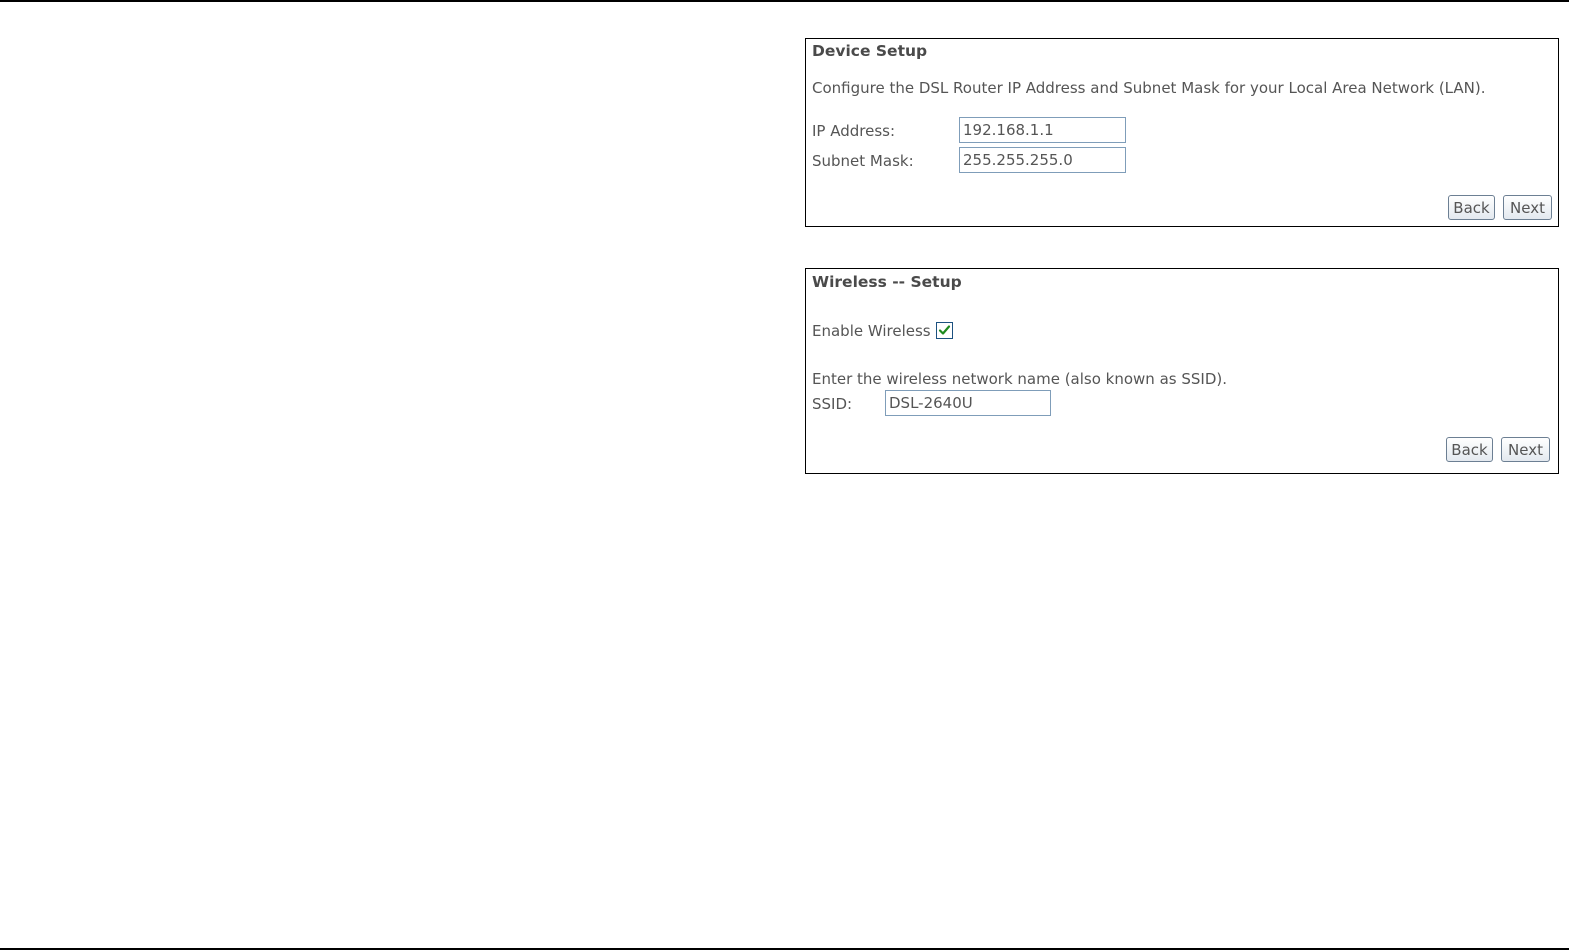 The image size is (1569, 952). What do you see at coordinates (1527, 207) in the screenshot?
I see `device-next-button: Next` at bounding box center [1527, 207].